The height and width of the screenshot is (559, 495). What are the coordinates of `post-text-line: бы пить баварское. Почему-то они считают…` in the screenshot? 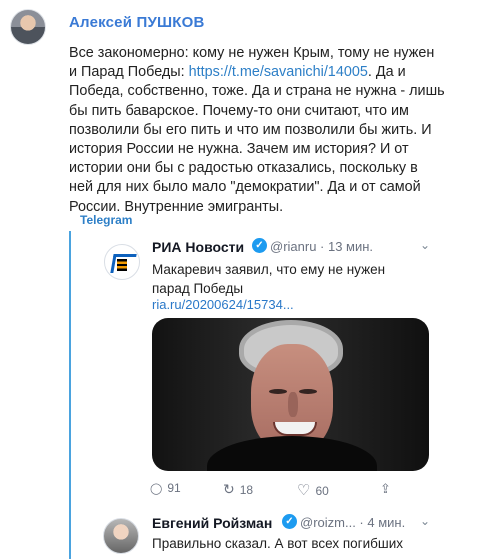 It's located at (239, 110).